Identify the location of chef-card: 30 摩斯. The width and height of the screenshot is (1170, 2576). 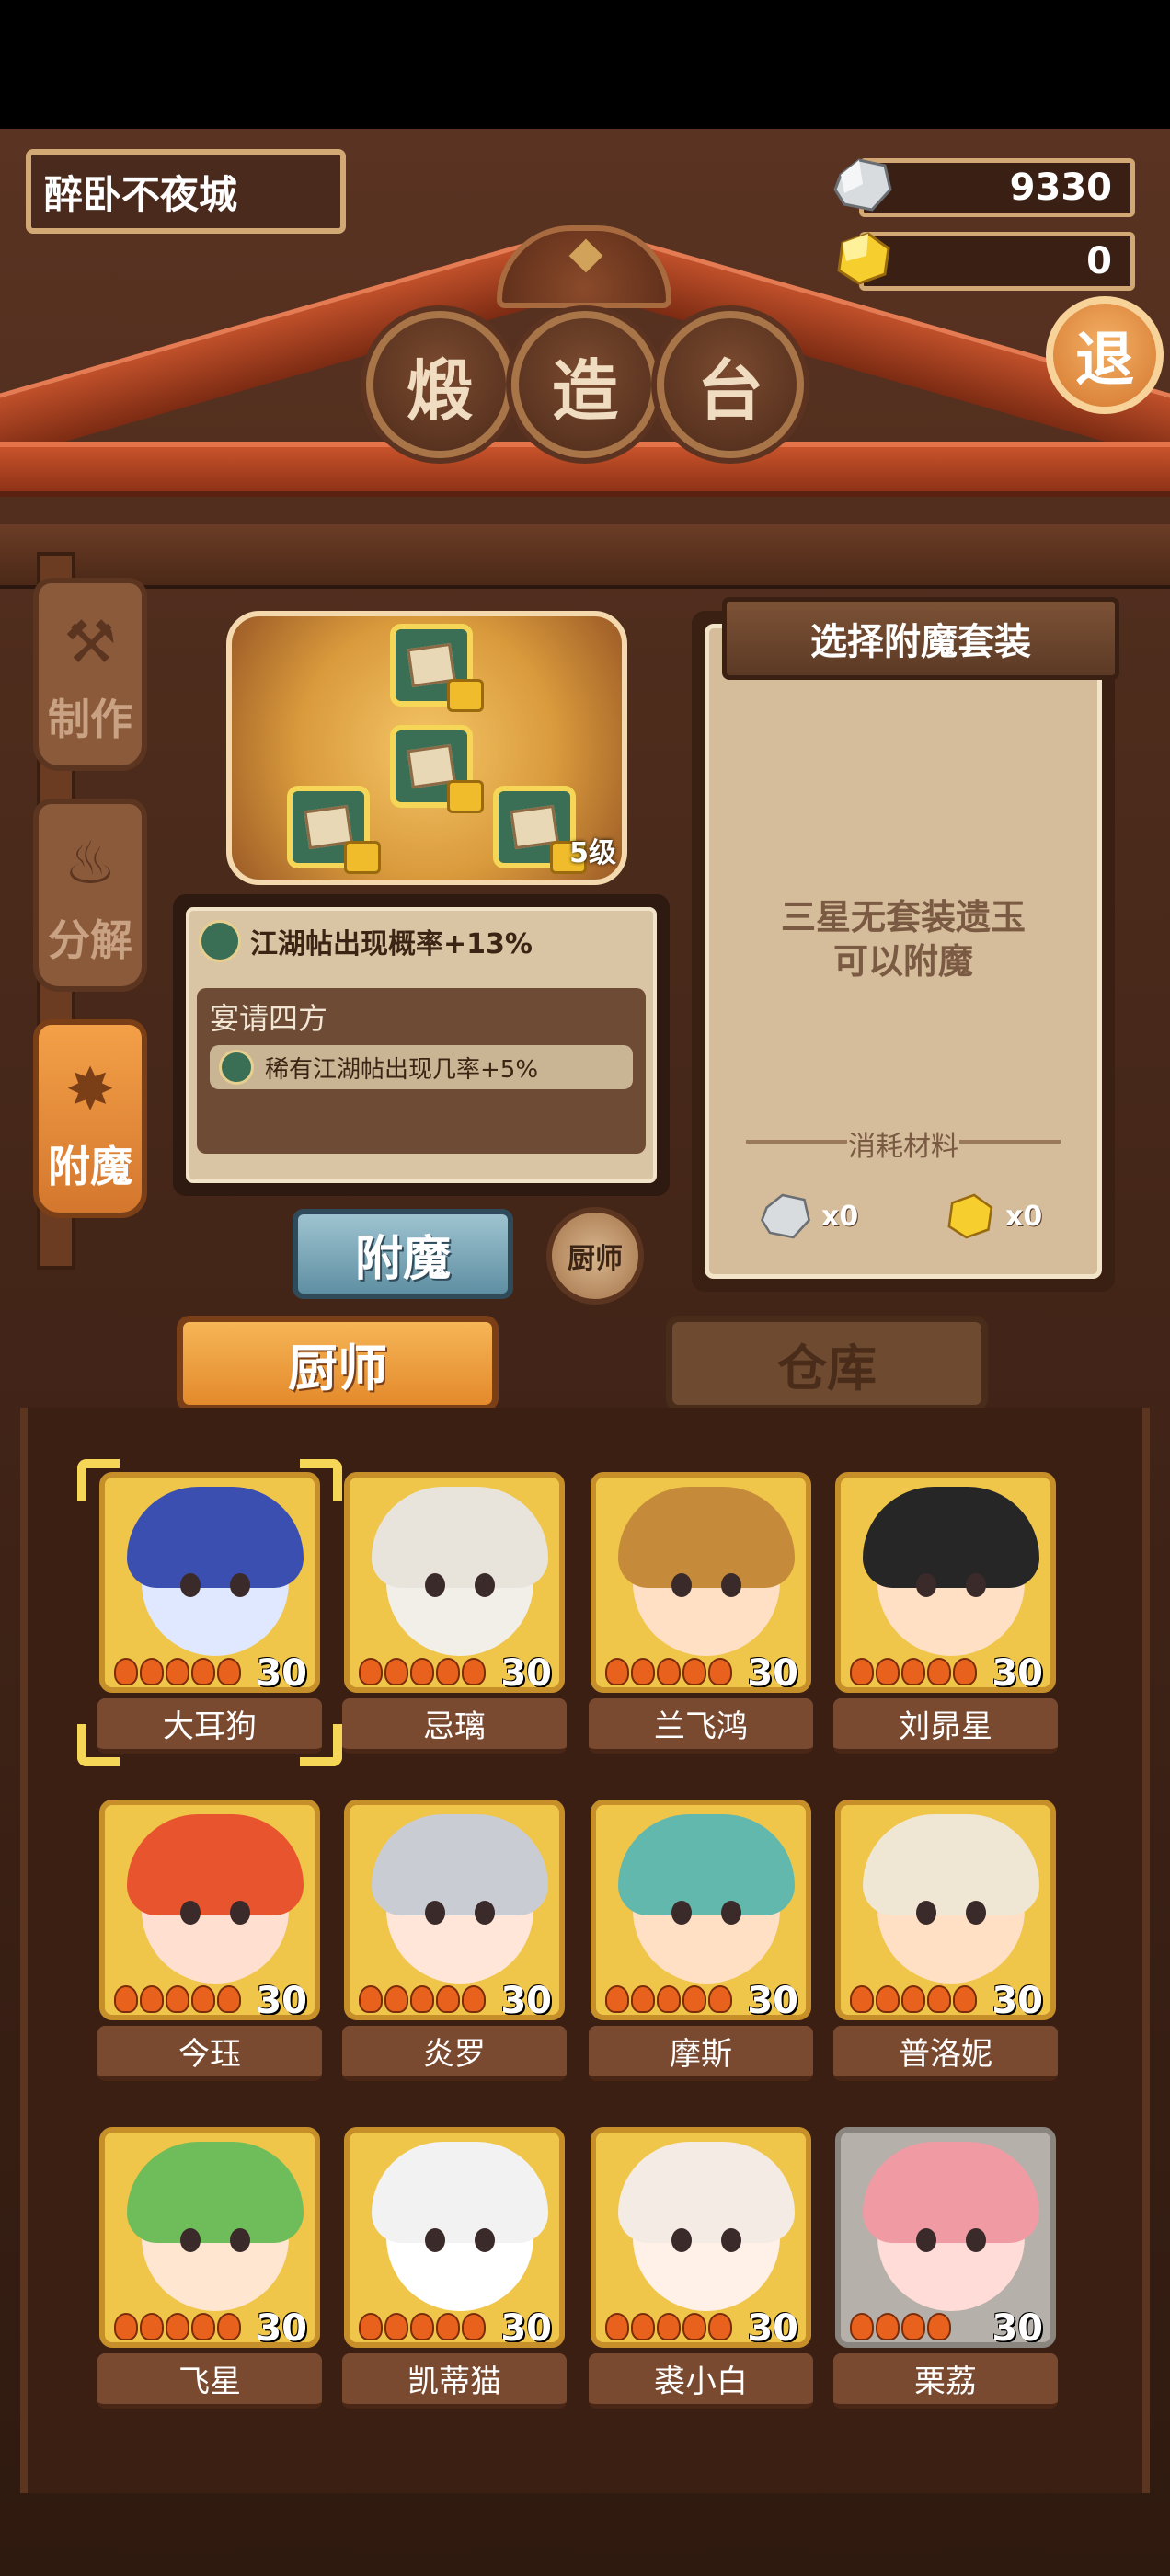
(701, 1942).